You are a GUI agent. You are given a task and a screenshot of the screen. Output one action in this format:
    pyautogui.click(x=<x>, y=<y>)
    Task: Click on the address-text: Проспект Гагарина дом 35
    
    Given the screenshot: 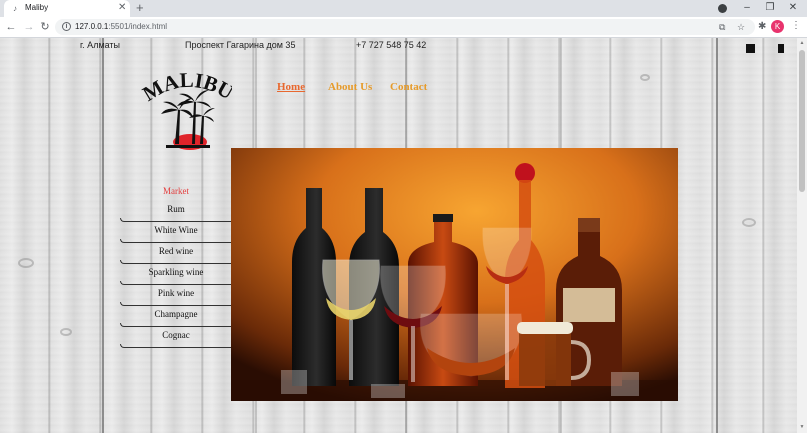 What is the action you would take?
    pyautogui.click(x=240, y=45)
    